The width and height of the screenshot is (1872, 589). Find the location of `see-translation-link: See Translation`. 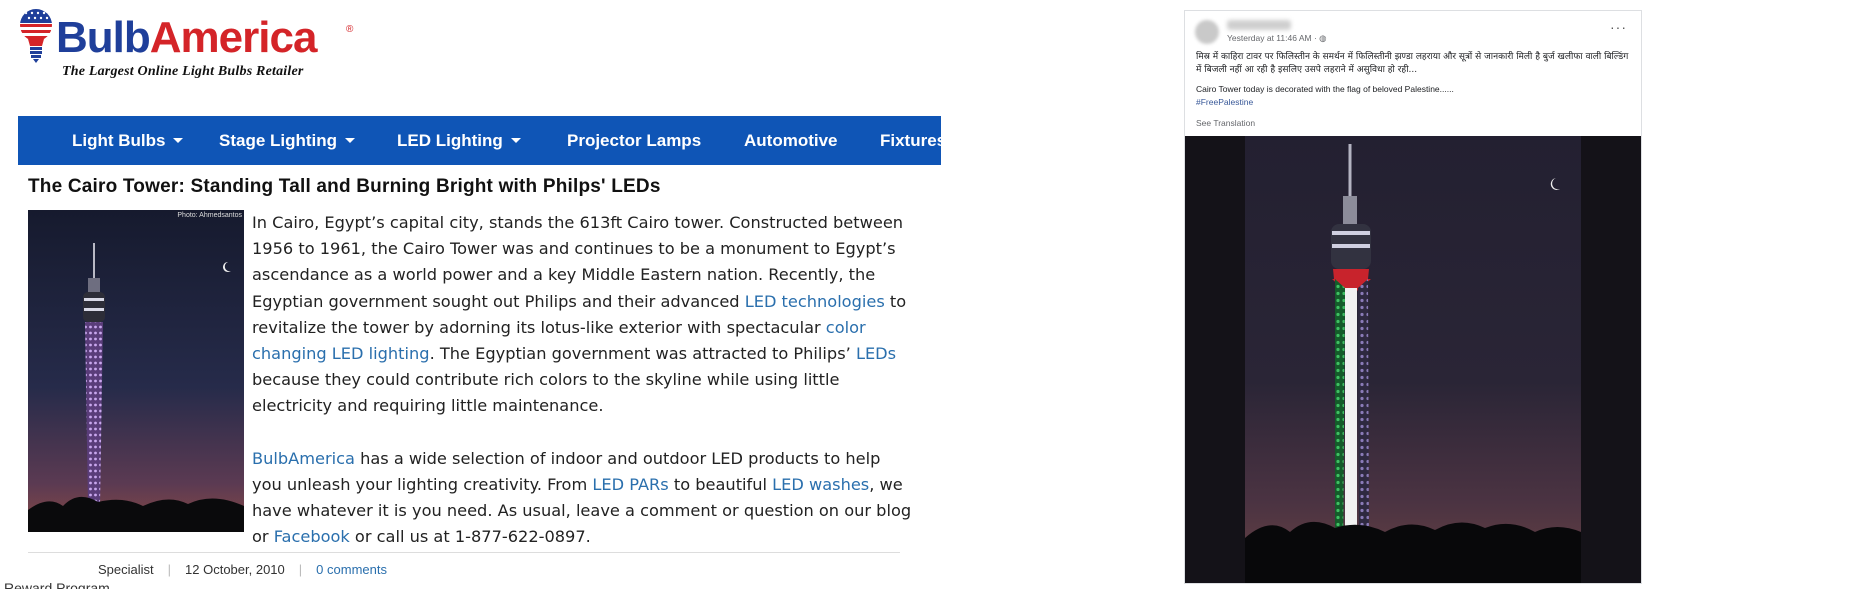

see-translation-link: See Translation is located at coordinates (1225, 123).